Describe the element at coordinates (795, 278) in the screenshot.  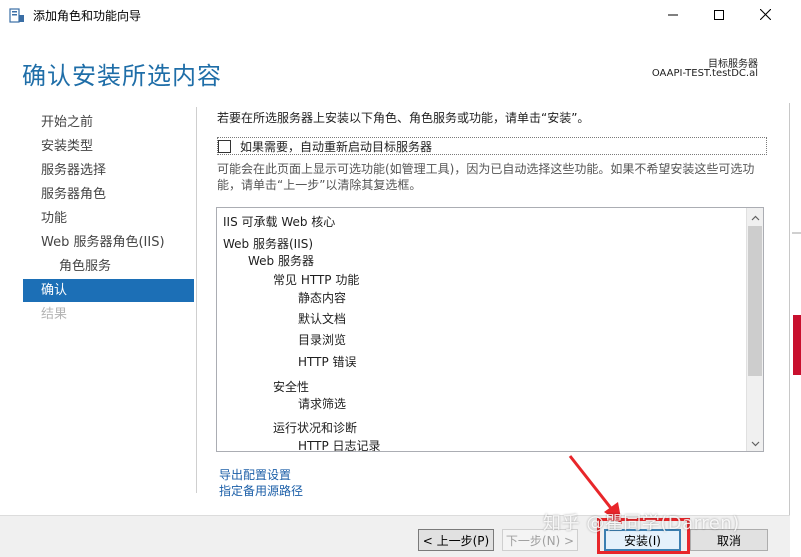
I see `background-window-edge` at that location.